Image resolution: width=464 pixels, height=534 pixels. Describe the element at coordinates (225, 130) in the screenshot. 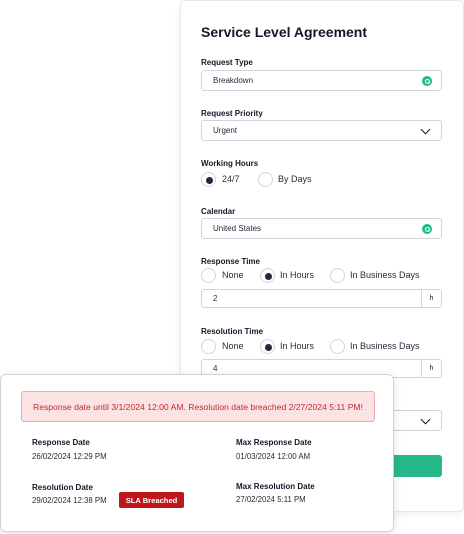

I see `request-priority-value: Urgent` at that location.